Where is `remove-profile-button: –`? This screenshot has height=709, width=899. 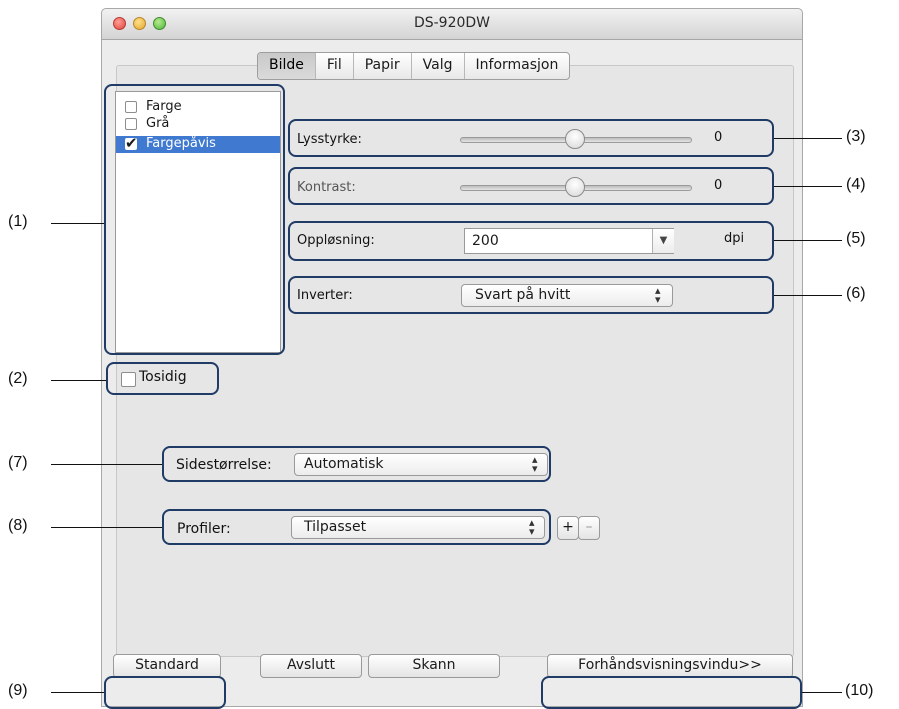
remove-profile-button: – is located at coordinates (589, 528).